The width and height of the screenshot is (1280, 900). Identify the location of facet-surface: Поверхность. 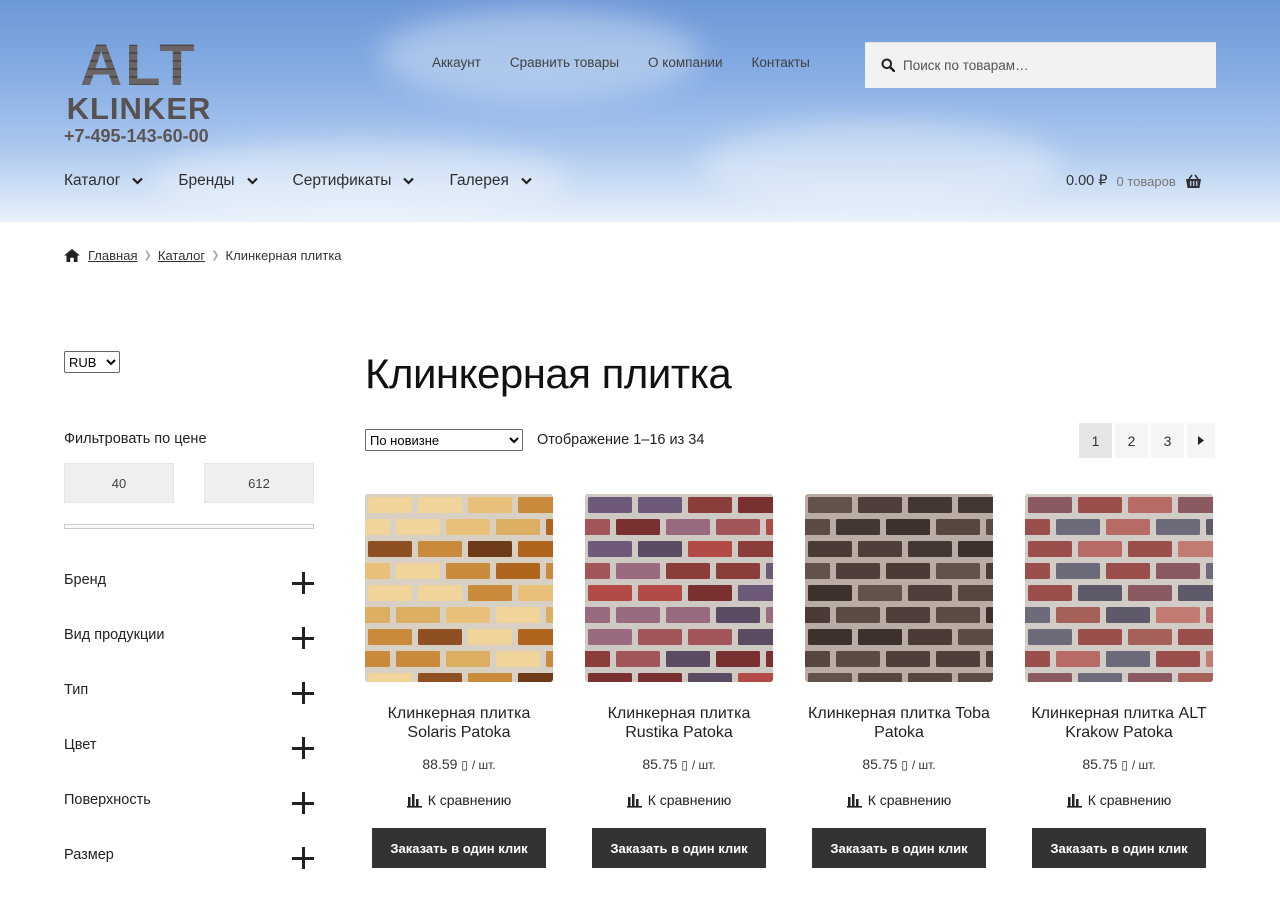
(189, 806).